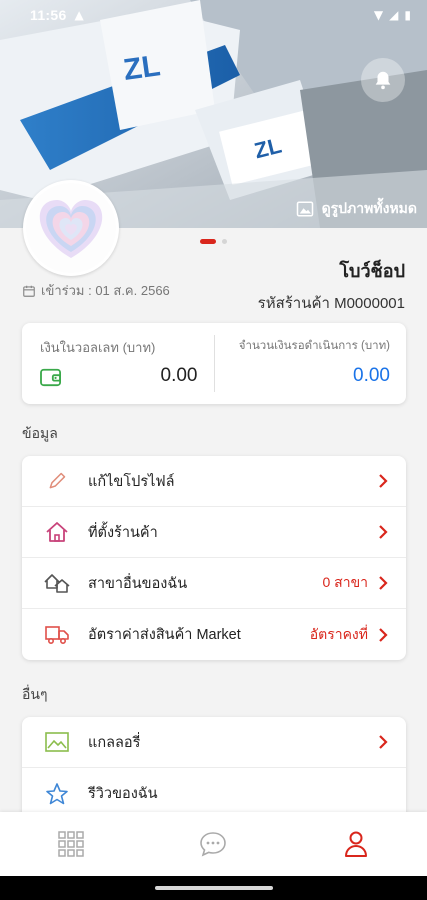  I want to click on nav-home-button, so click(71, 844).